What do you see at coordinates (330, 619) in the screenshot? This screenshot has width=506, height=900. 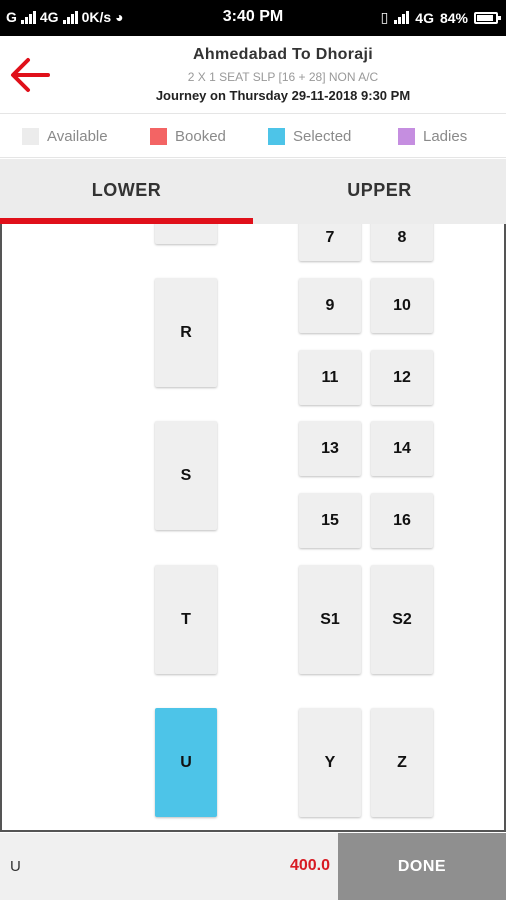 I see `seat-S1: S1` at bounding box center [330, 619].